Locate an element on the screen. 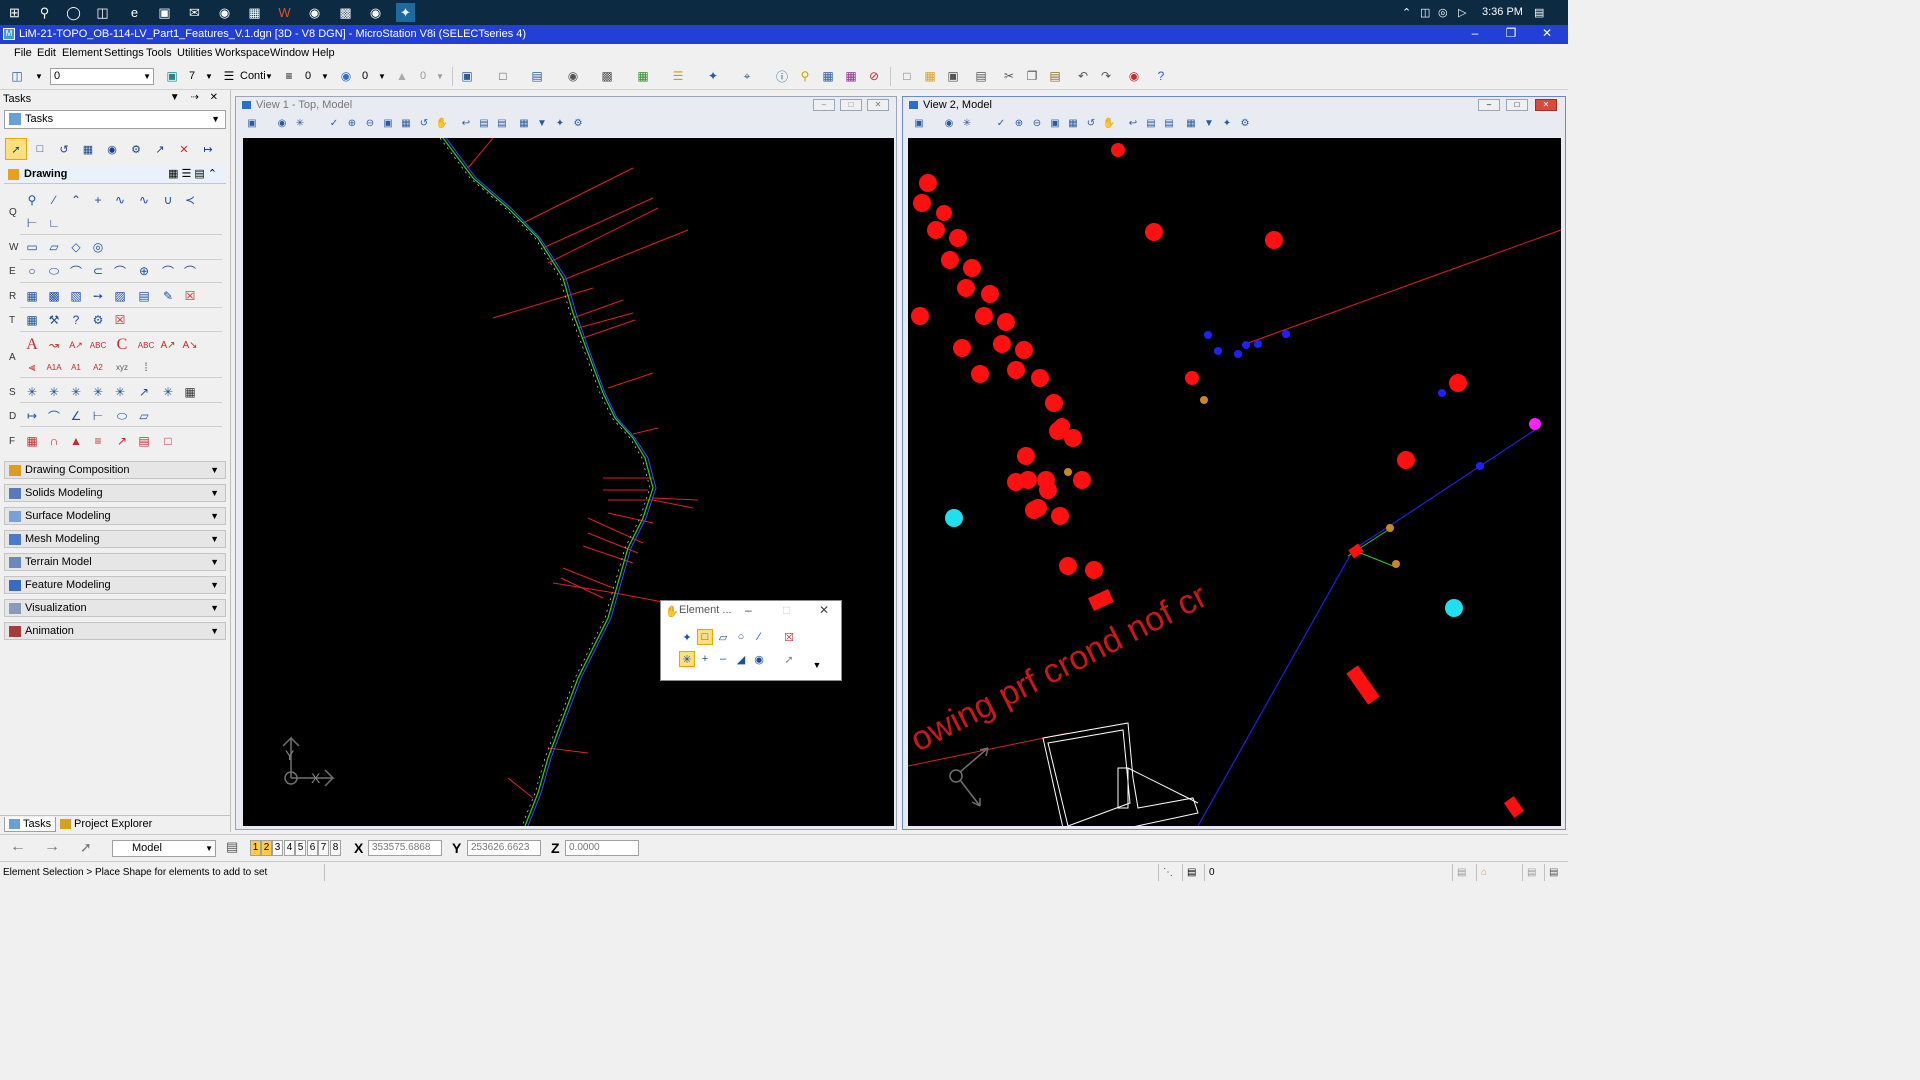  snap-mode-icon: ⋱ is located at coordinates (1170, 872).